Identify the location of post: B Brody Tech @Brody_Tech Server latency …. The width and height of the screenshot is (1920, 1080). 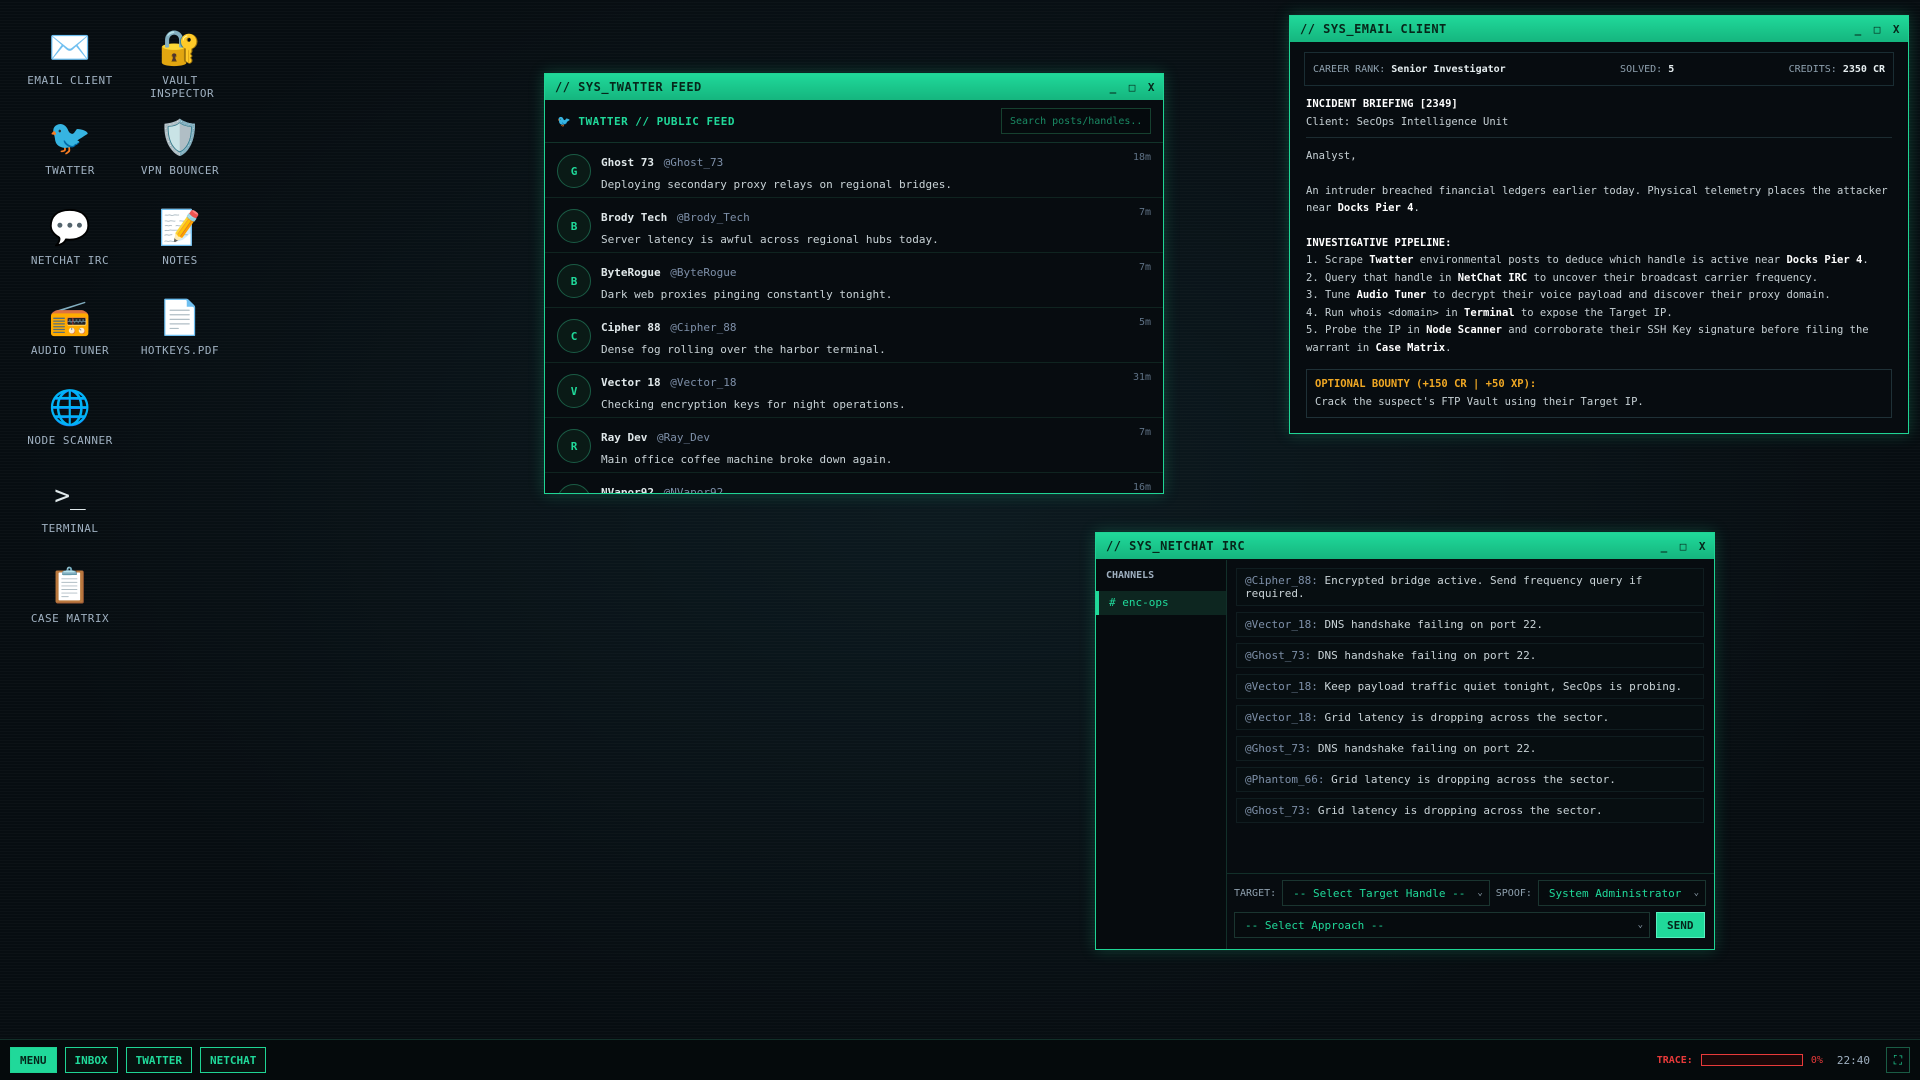
(854, 225).